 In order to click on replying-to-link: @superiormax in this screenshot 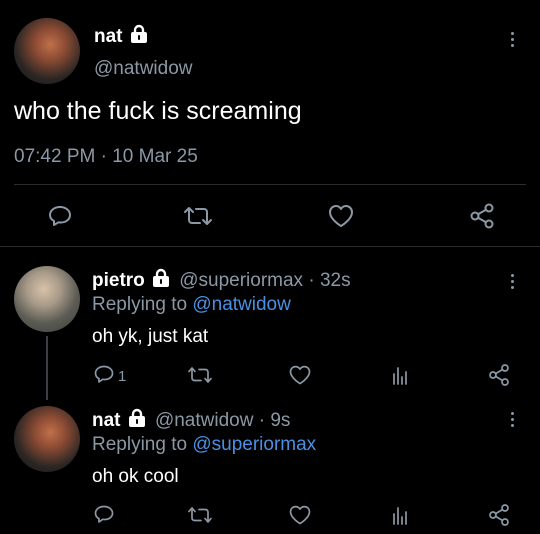, I will do `click(254, 444)`.